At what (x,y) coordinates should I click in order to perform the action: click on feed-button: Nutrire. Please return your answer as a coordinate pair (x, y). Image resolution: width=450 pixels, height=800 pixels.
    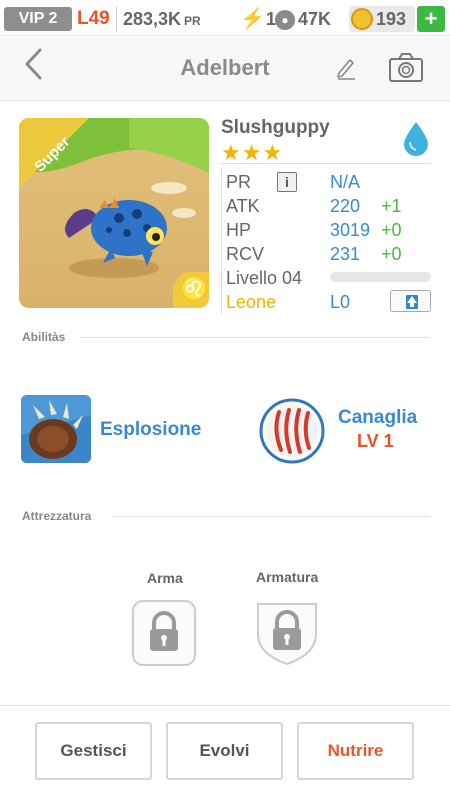
    Looking at the image, I should click on (355, 751).